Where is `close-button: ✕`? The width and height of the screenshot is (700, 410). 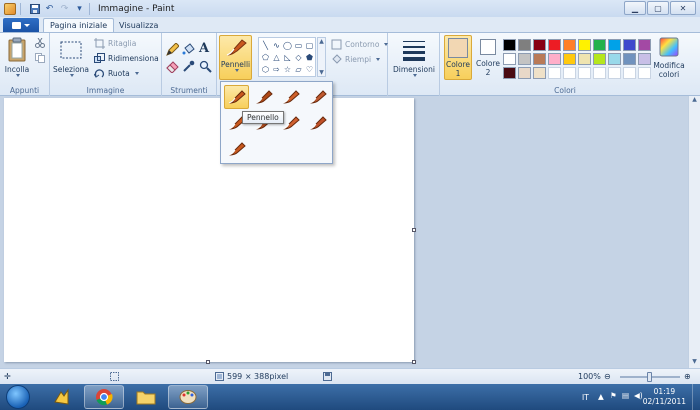 close-button: ✕ is located at coordinates (683, 8).